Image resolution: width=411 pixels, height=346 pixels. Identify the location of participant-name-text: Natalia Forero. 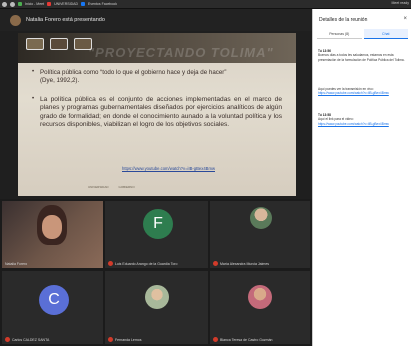
(16, 264).